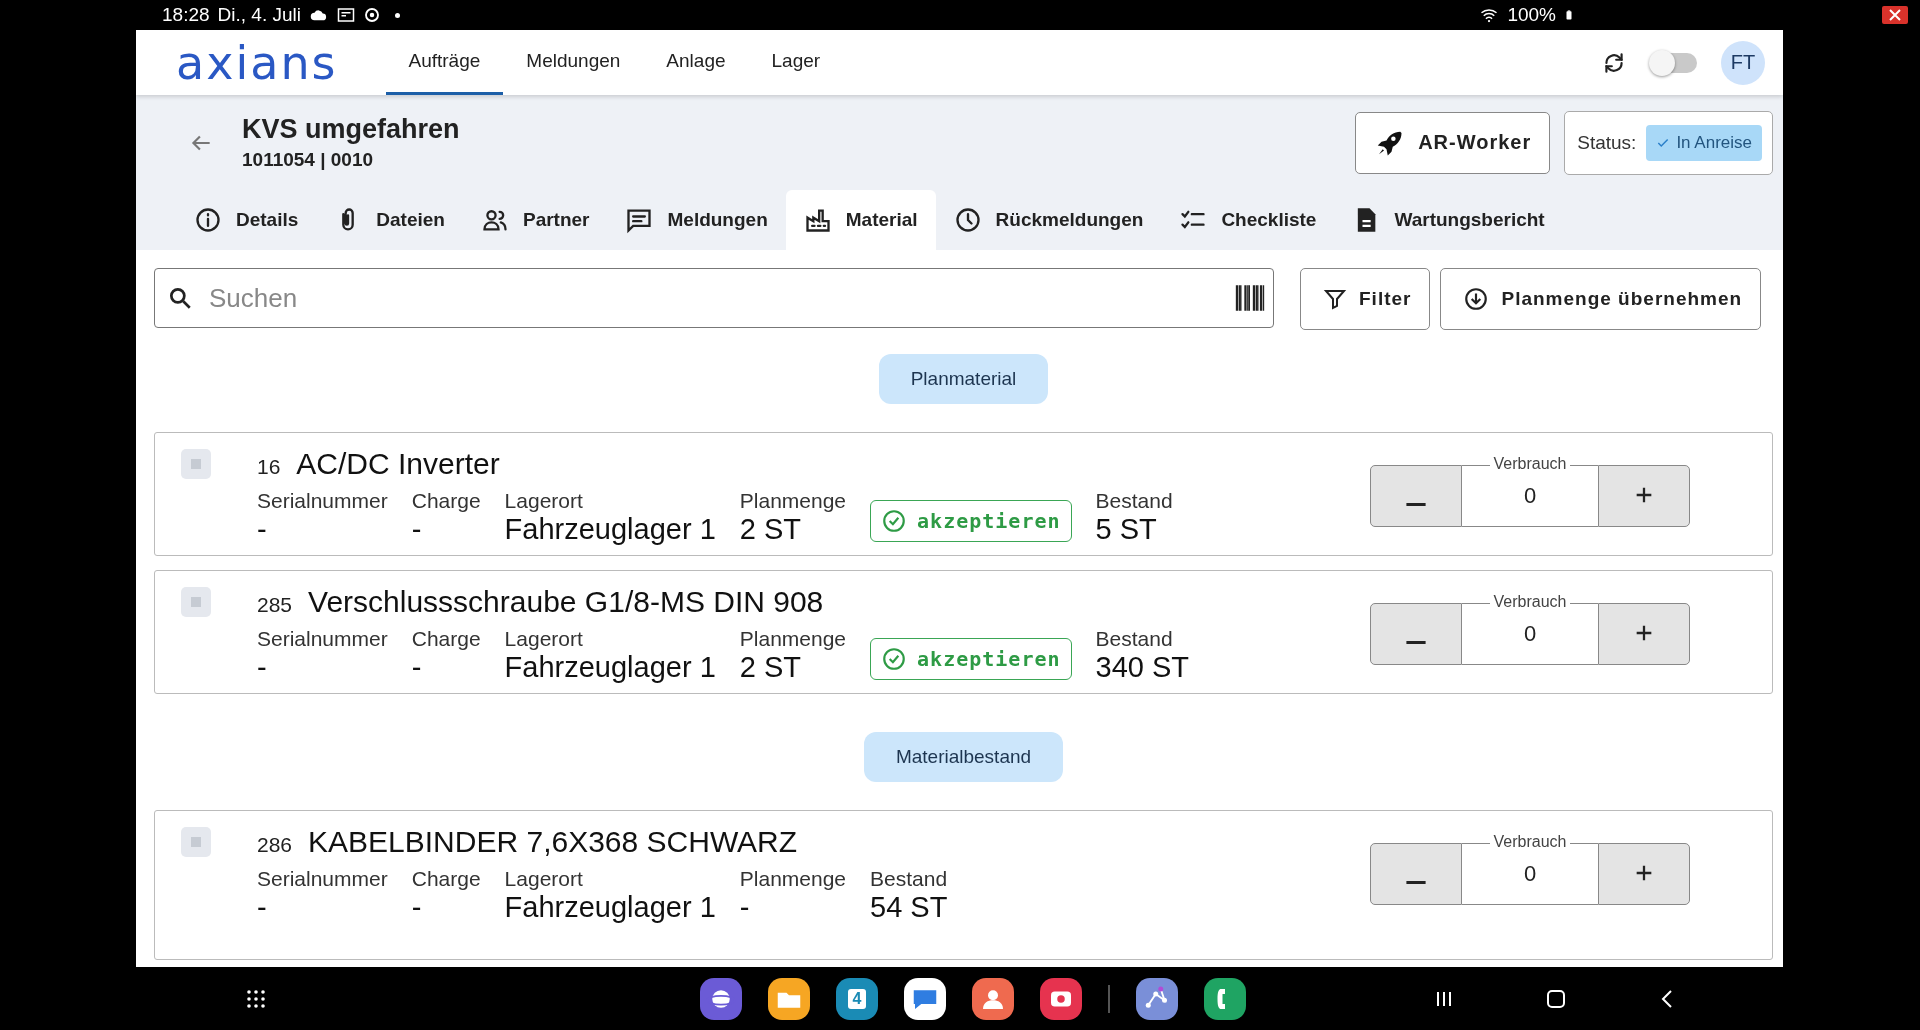 The width and height of the screenshot is (1920, 1030). Describe the element at coordinates (371, 15) in the screenshot. I see `sync-circle-icon` at that location.